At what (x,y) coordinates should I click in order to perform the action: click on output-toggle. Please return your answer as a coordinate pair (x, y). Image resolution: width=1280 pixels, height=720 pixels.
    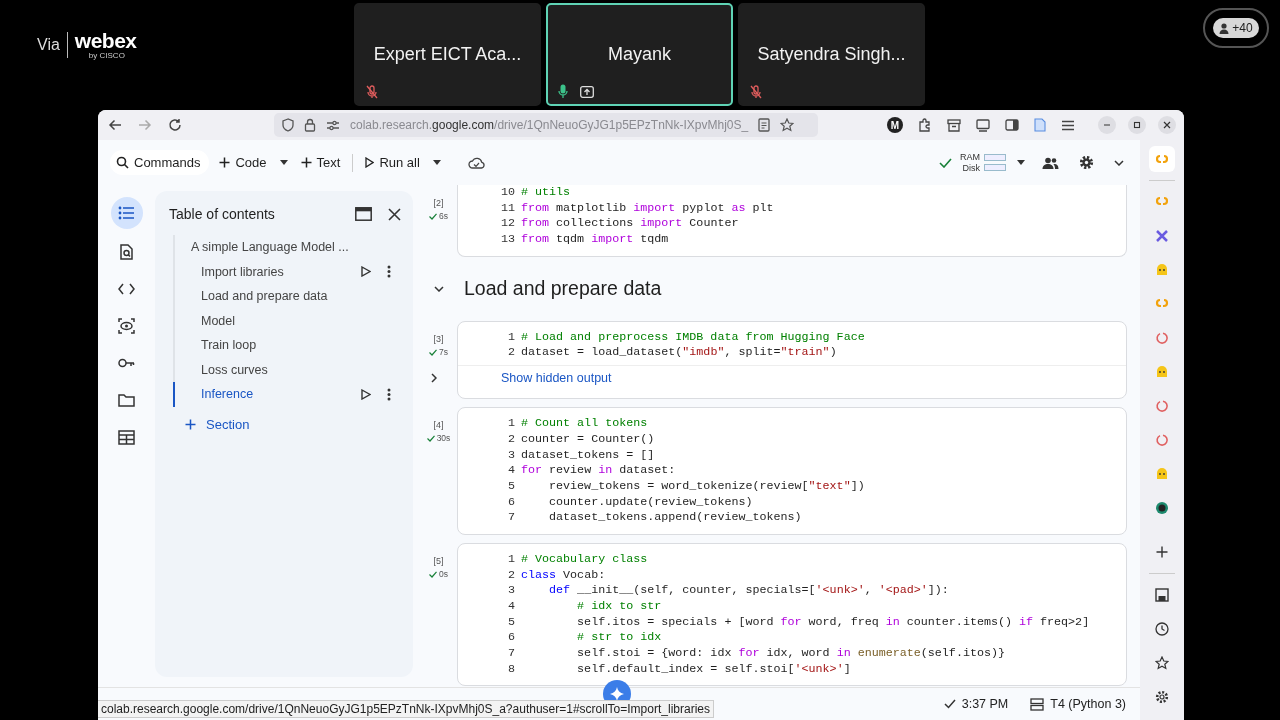
    Looking at the image, I should click on (434, 378).